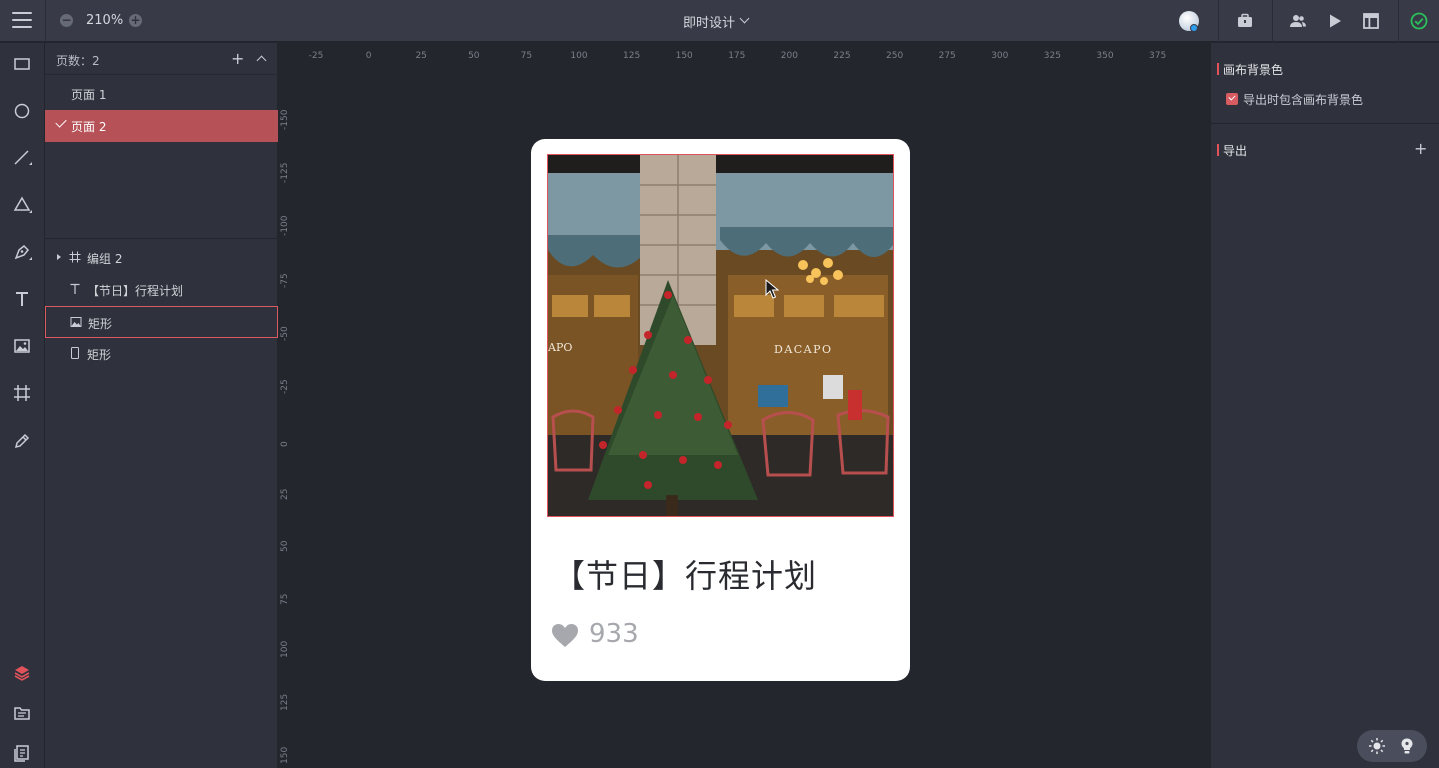 This screenshot has height=768, width=1439. I want to click on ruler-tick-label: -100, so click(285, 225).